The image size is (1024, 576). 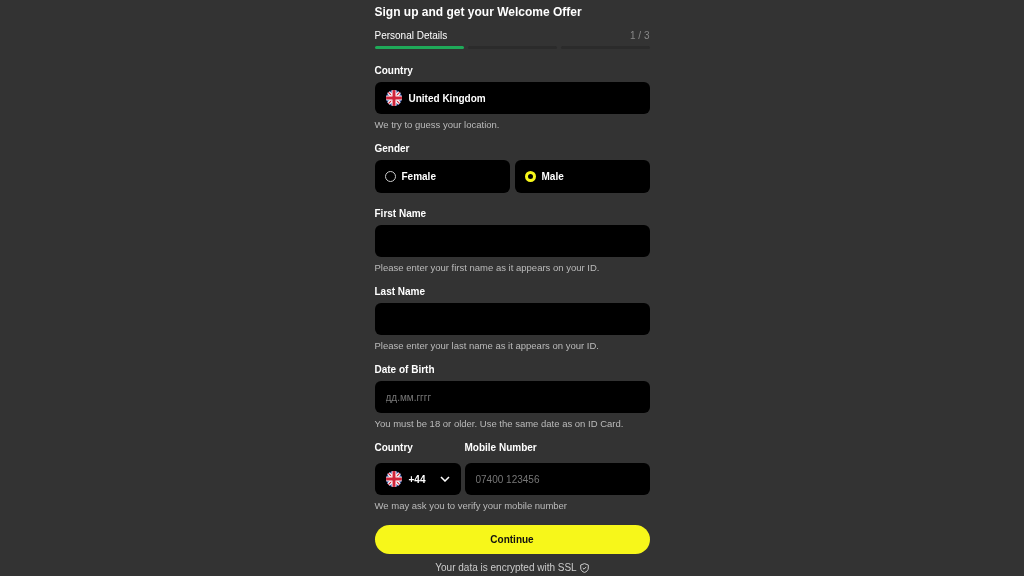 What do you see at coordinates (478, 12) in the screenshot?
I see `page-title: Sign up and get your Welcome Offer` at bounding box center [478, 12].